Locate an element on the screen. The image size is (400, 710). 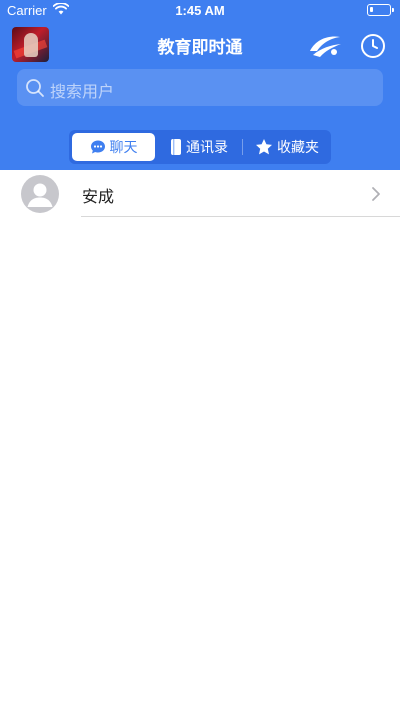
person-icon is located at coordinates (40, 195).